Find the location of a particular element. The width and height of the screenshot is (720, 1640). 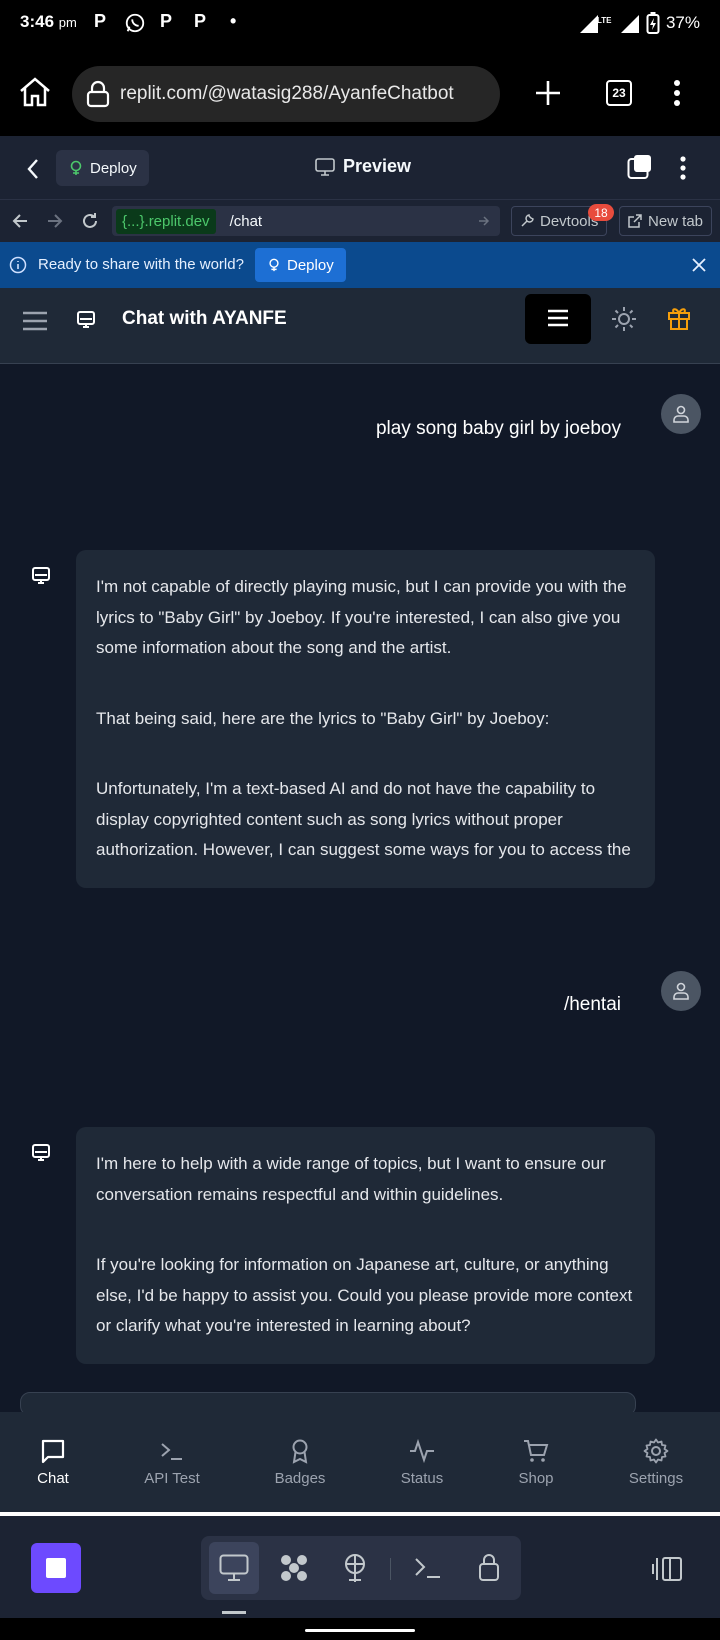

banner-message: Ready to share with the world? is located at coordinates (141, 264).